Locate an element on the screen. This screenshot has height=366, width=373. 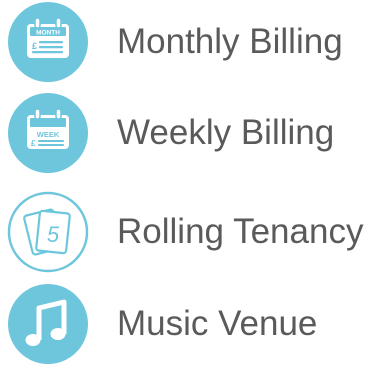
rolling-cards-icon: 5 is located at coordinates (48, 232).